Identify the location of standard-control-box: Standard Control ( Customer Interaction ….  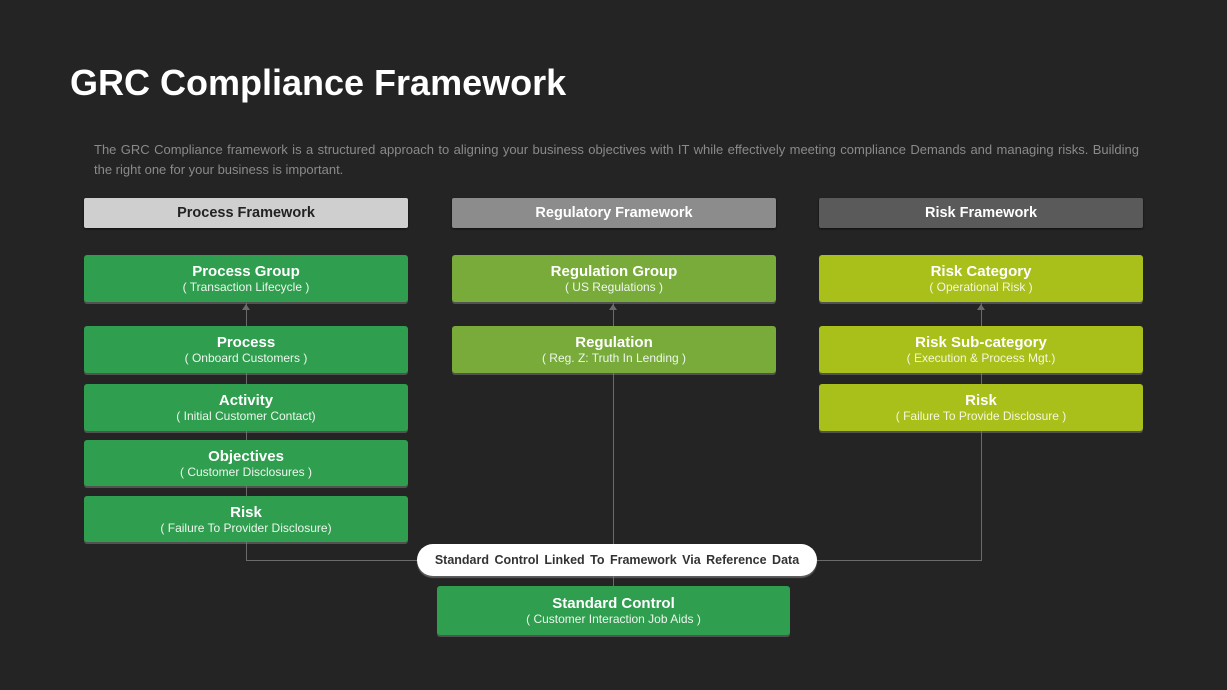
(613, 610).